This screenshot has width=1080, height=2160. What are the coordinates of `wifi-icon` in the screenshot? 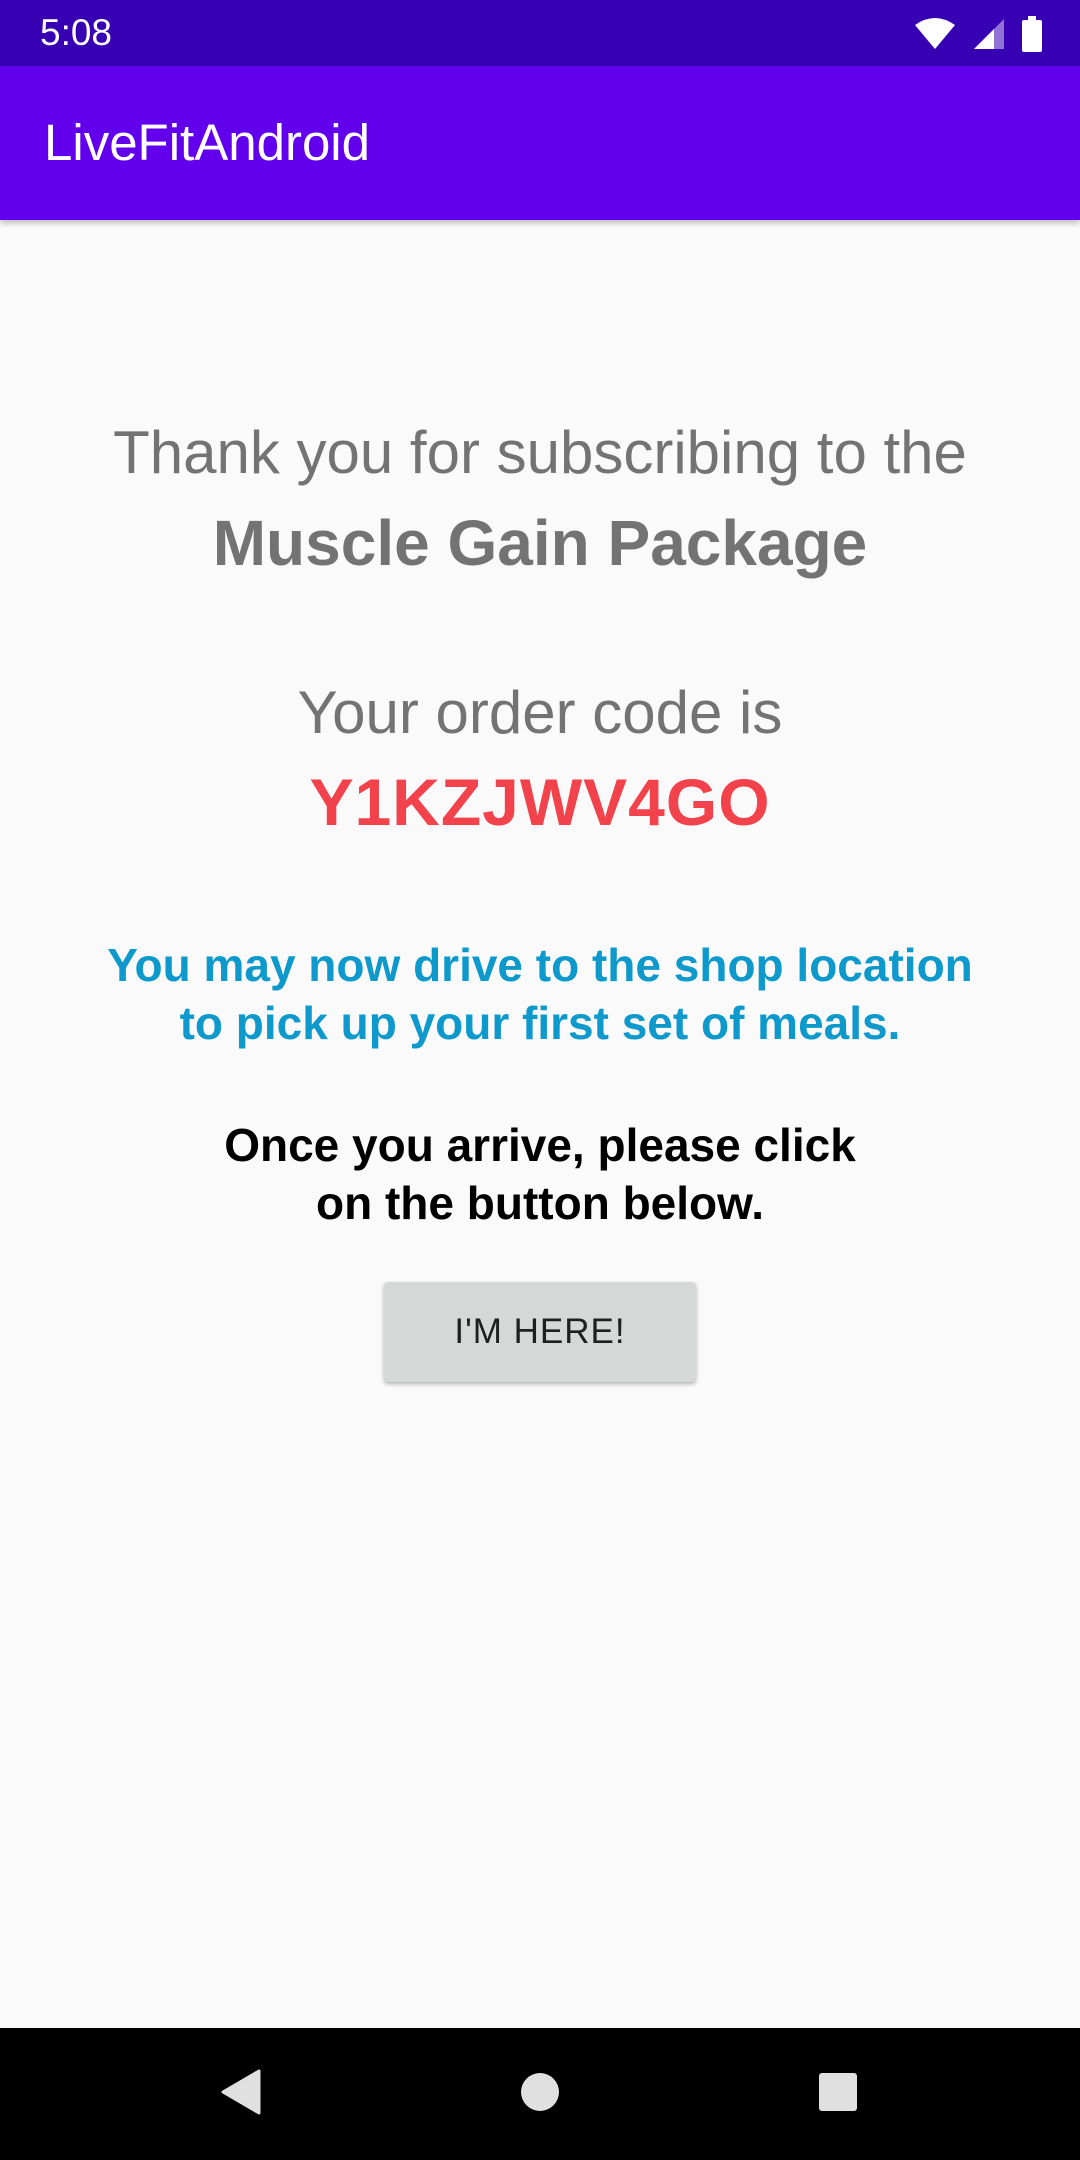 It's located at (935, 34).